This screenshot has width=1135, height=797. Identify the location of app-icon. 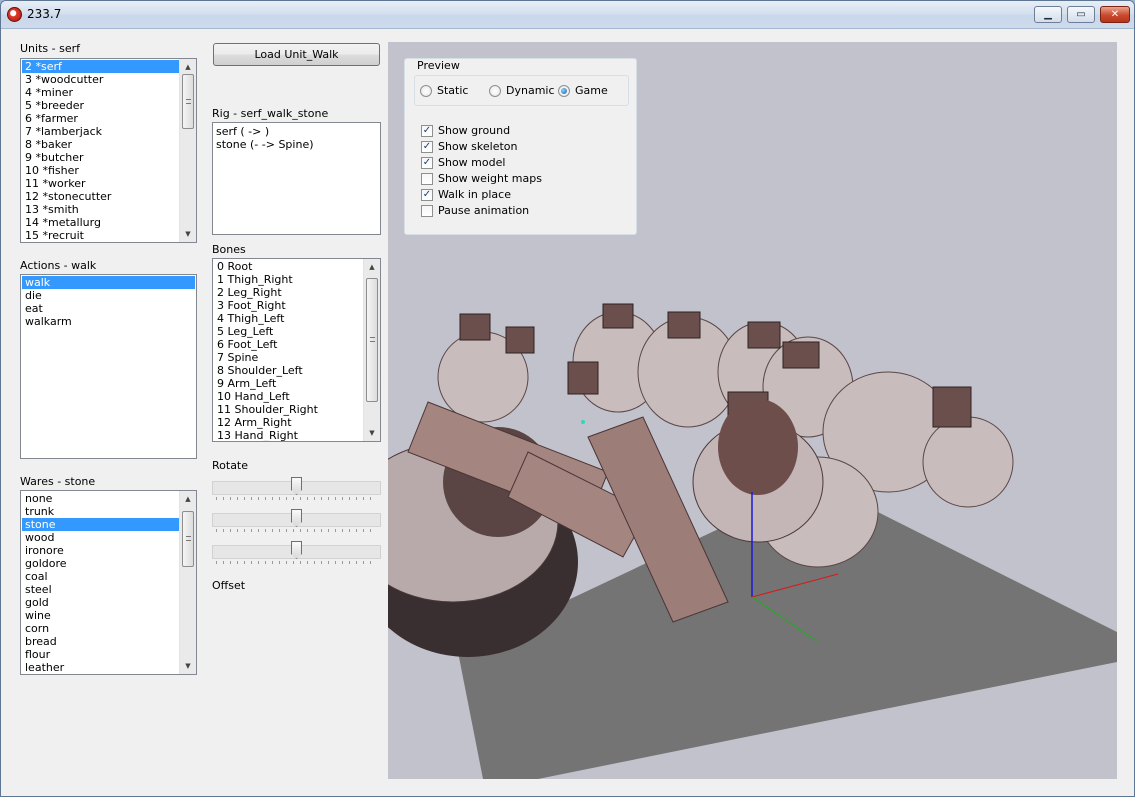
(14, 14).